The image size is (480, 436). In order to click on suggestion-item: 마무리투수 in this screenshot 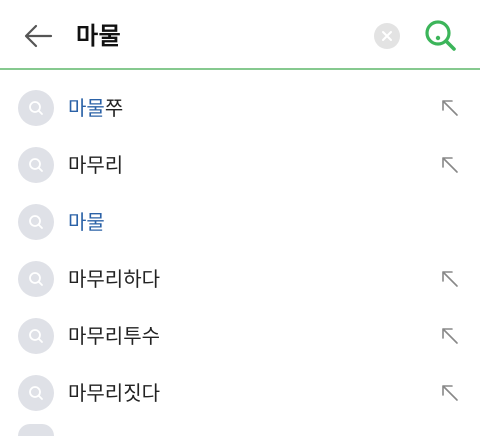, I will do `click(240, 336)`.